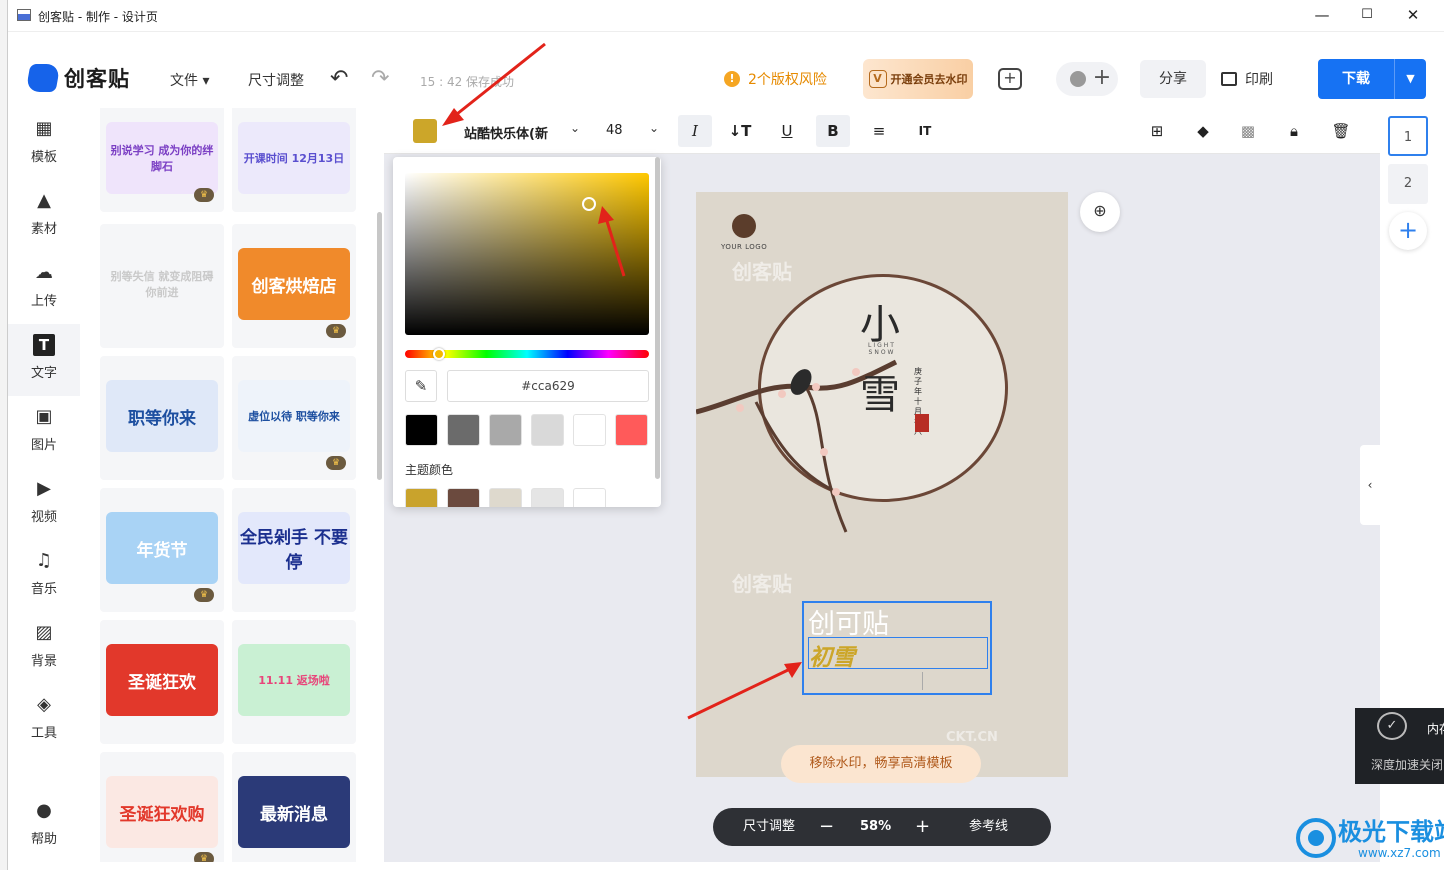 The image size is (1444, 870). Describe the element at coordinates (769, 827) in the screenshot. I see `resize-button: 尺寸调整` at that location.